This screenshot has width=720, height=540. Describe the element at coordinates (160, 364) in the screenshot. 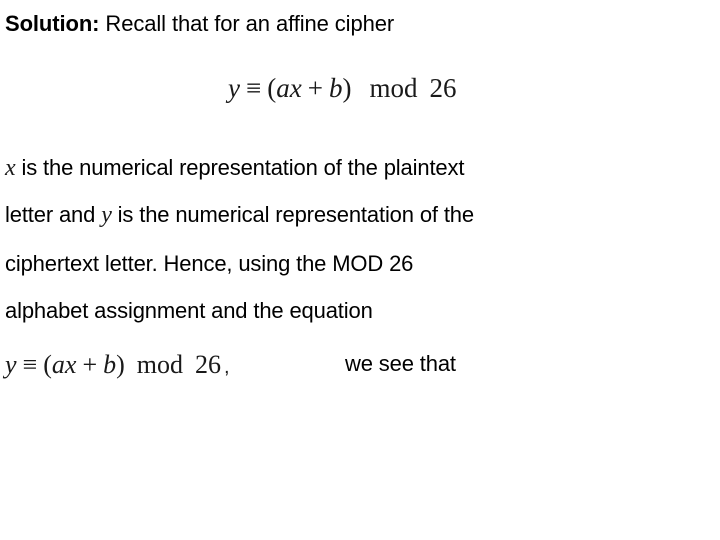

I see `inline-equation-mod-keyword: mod` at that location.